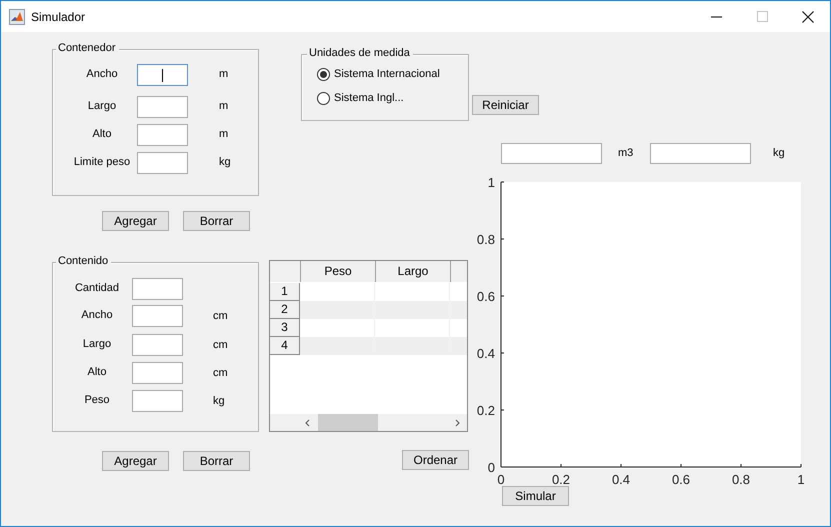 Image resolution: width=831 pixels, height=527 pixels. What do you see at coordinates (97, 288) in the screenshot?
I see `field-label: Cantidad` at bounding box center [97, 288].